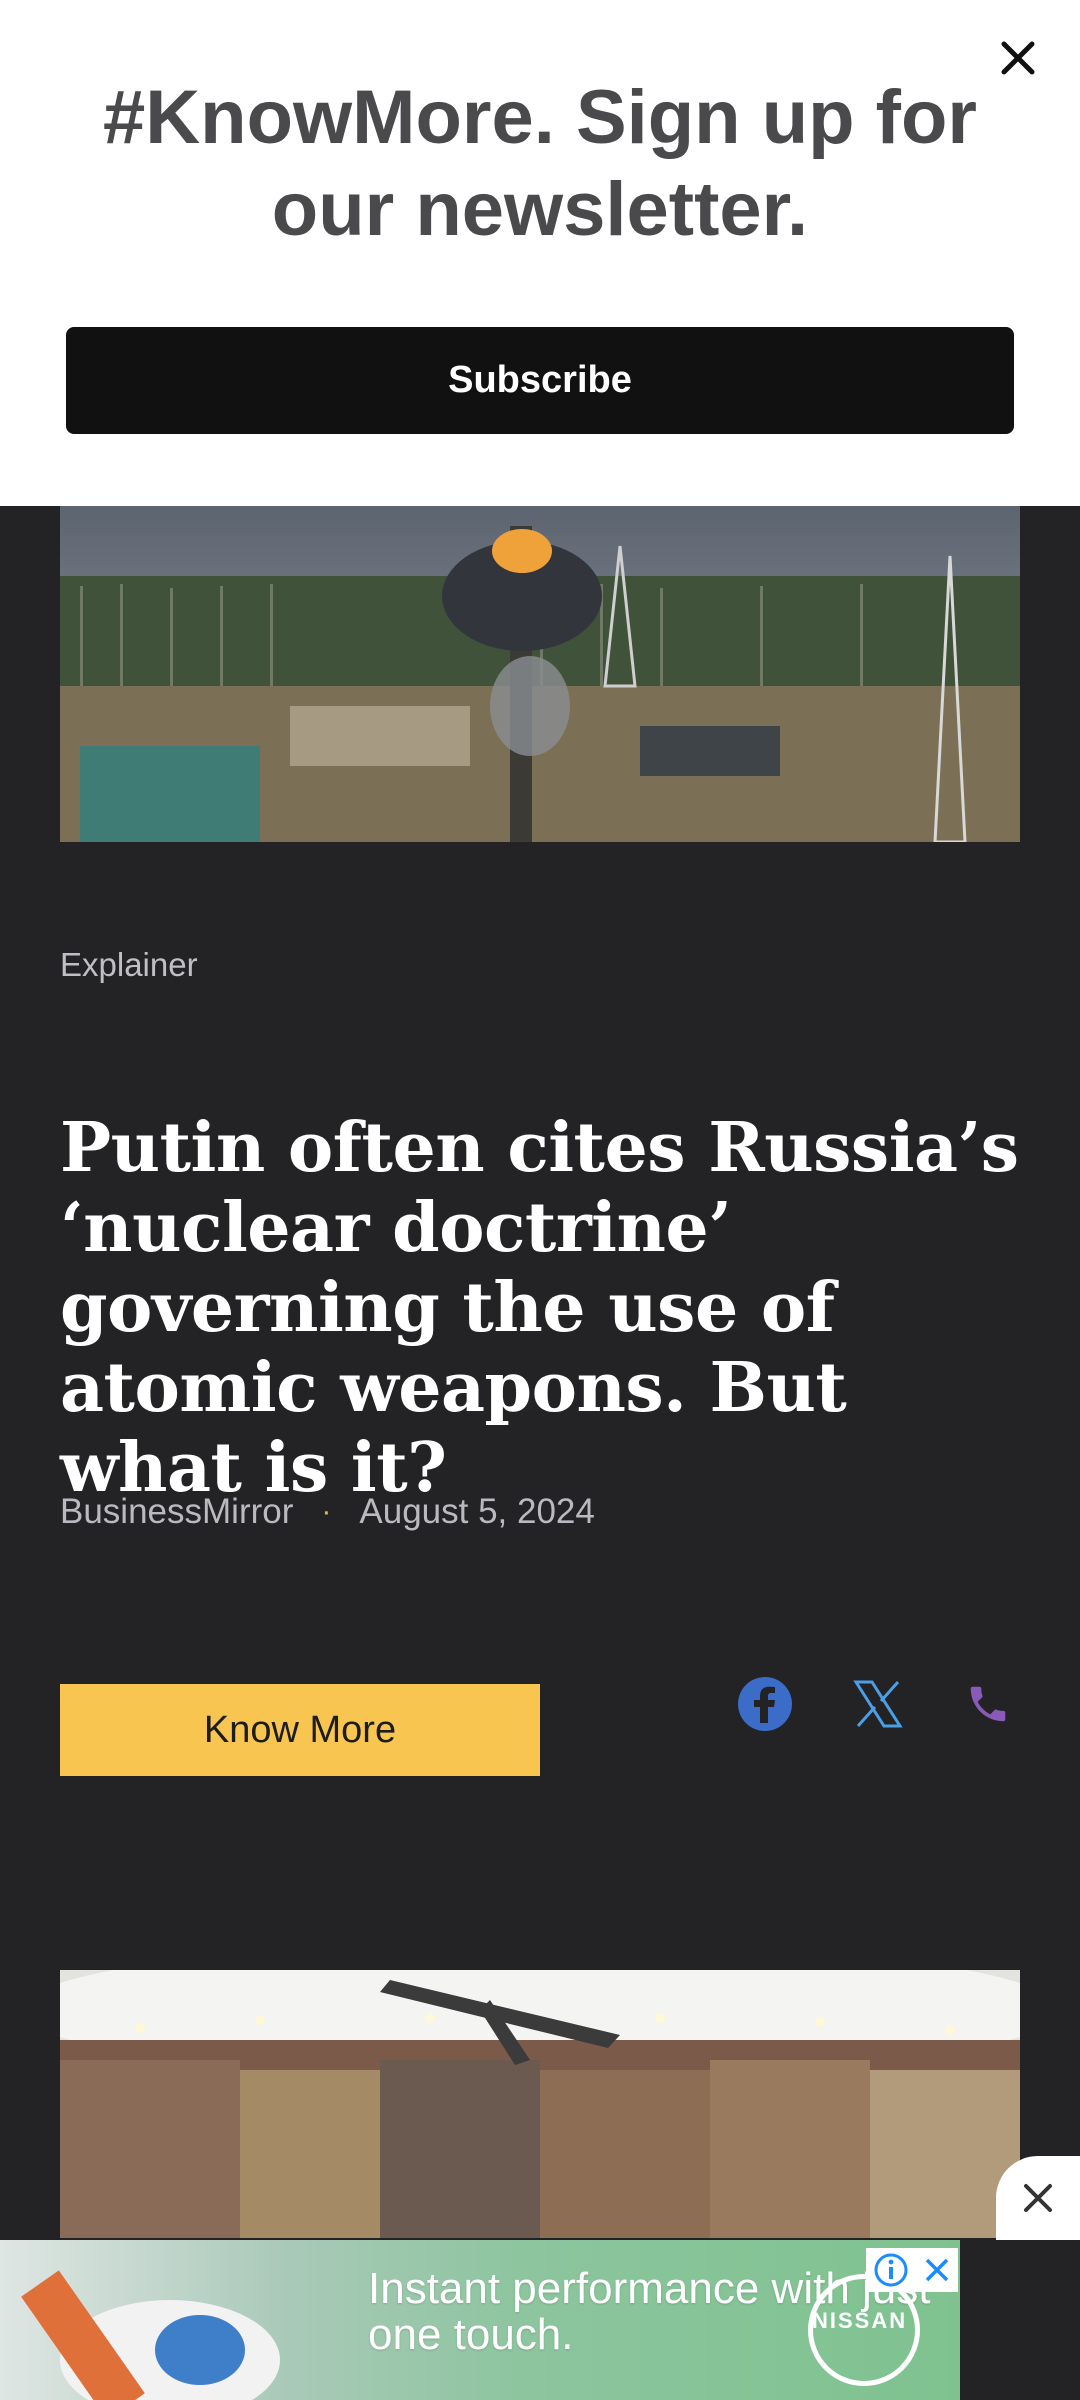 Image resolution: width=1080 pixels, height=2400 pixels. What do you see at coordinates (150, 2335) in the screenshot?
I see `ad-image` at bounding box center [150, 2335].